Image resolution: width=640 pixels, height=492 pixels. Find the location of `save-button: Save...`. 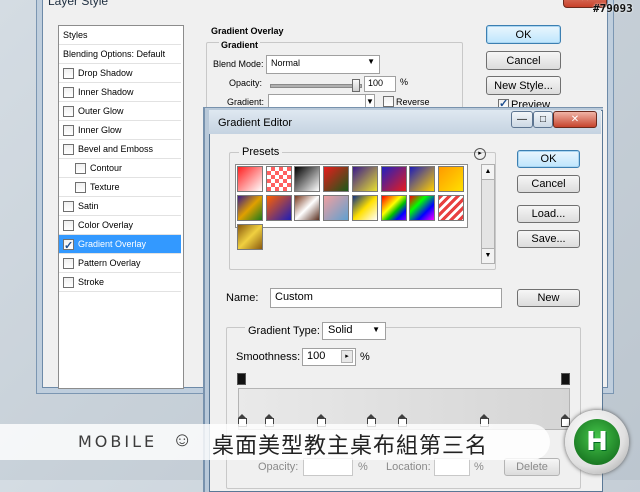

save-button: Save... is located at coordinates (548, 239).